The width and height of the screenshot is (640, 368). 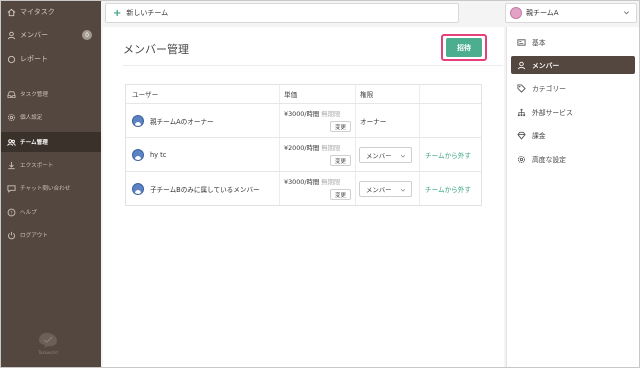 I want to click on plus-icon: +, so click(x=117, y=13).